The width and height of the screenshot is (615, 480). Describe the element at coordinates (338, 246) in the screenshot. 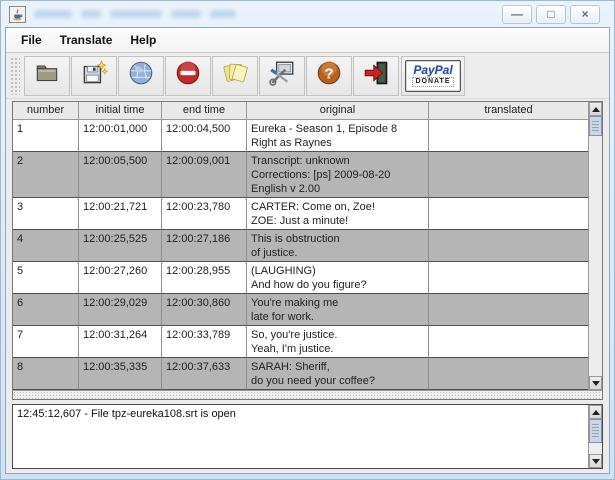

I see `cell-original: This is obstruction of justice.` at that location.